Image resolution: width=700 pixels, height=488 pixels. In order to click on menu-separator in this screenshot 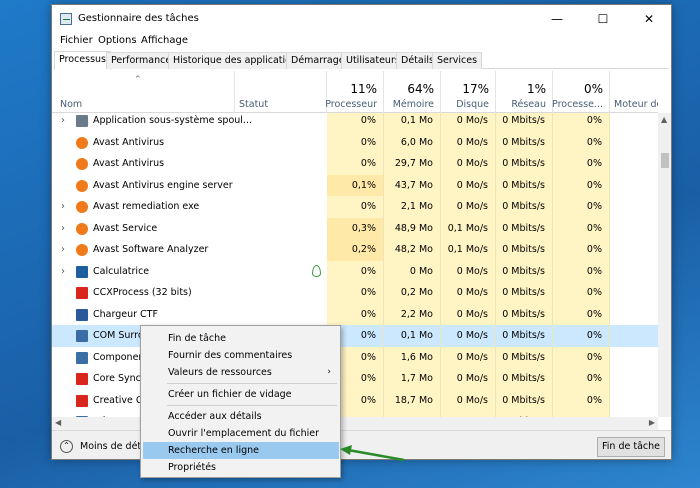, I will do `click(252, 405)`.